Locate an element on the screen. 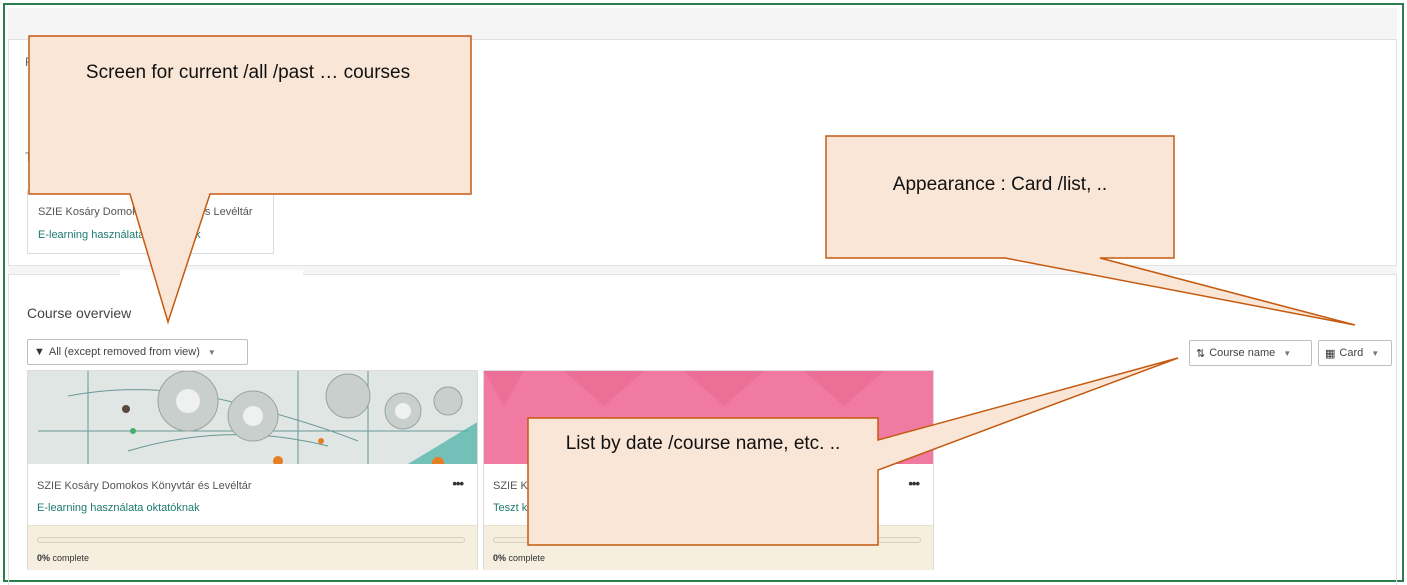 Image resolution: width=1407 pixels, height=585 pixels. callout-listby-text: List by date /course name, etc. .. is located at coordinates (703, 443).